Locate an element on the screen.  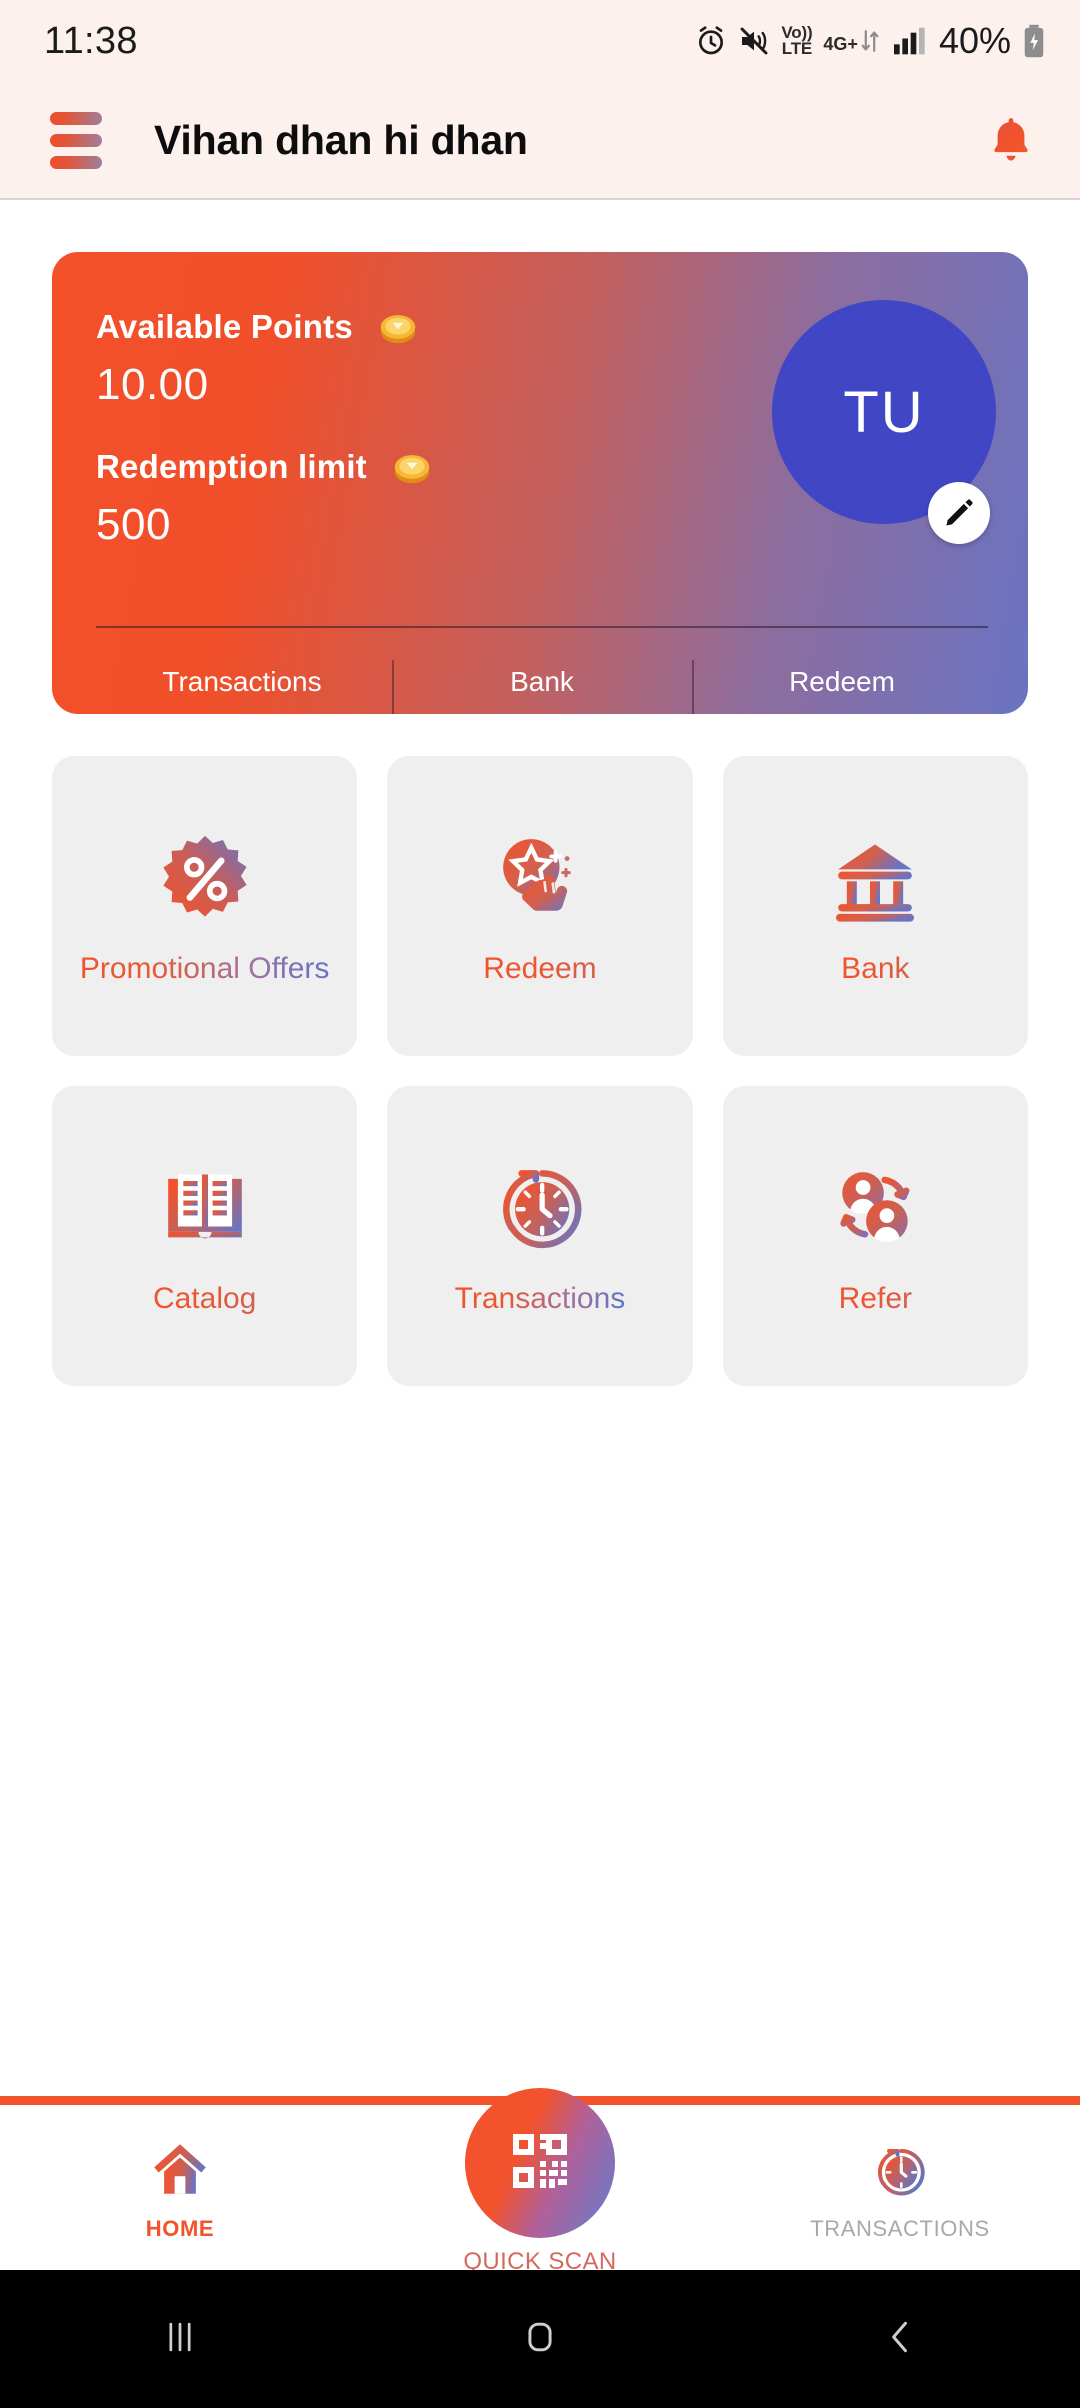
status-time: 11:38 is located at coordinates (91, 40).